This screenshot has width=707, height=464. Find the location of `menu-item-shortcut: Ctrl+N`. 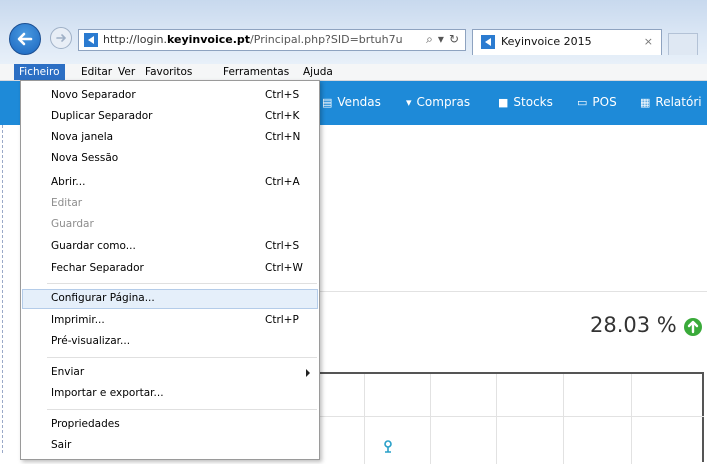

menu-item-shortcut: Ctrl+N is located at coordinates (283, 137).